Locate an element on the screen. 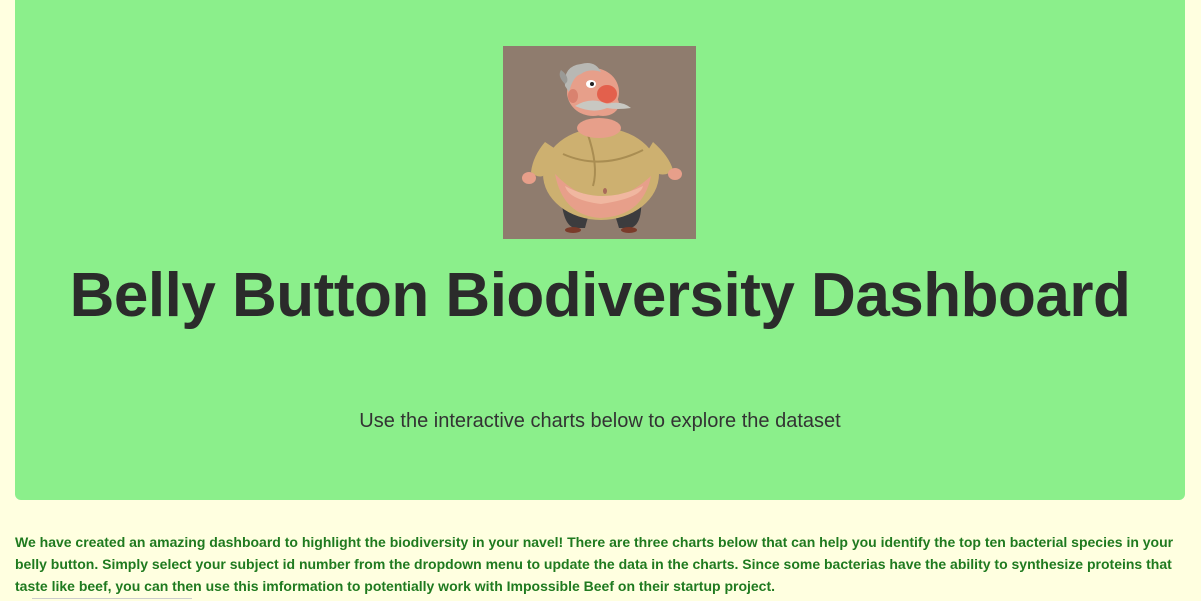 This screenshot has width=1201, height=601. page-title: Belly Button Biodiversity Dashboard is located at coordinates (600, 295).